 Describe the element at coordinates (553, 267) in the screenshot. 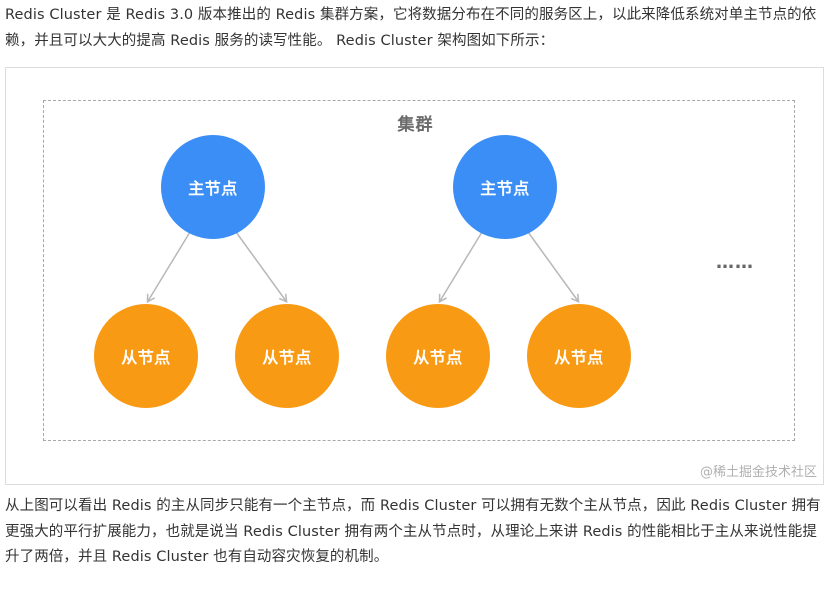

I see `arrow-master2-slave4` at that location.